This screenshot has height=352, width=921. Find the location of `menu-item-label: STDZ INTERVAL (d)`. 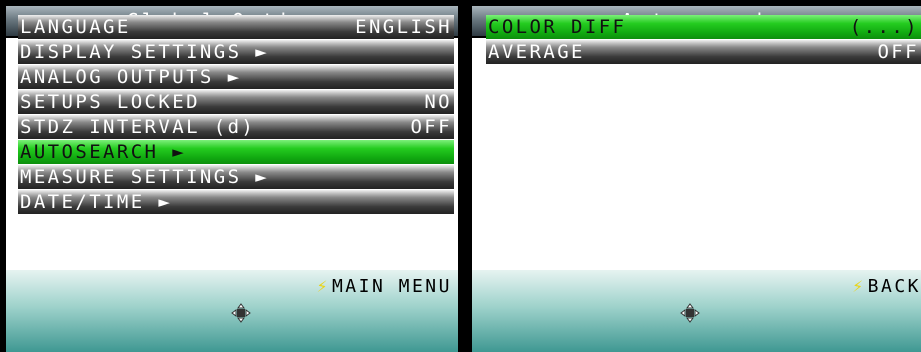

menu-item-label: STDZ INTERVAL (d) is located at coordinates (138, 127).